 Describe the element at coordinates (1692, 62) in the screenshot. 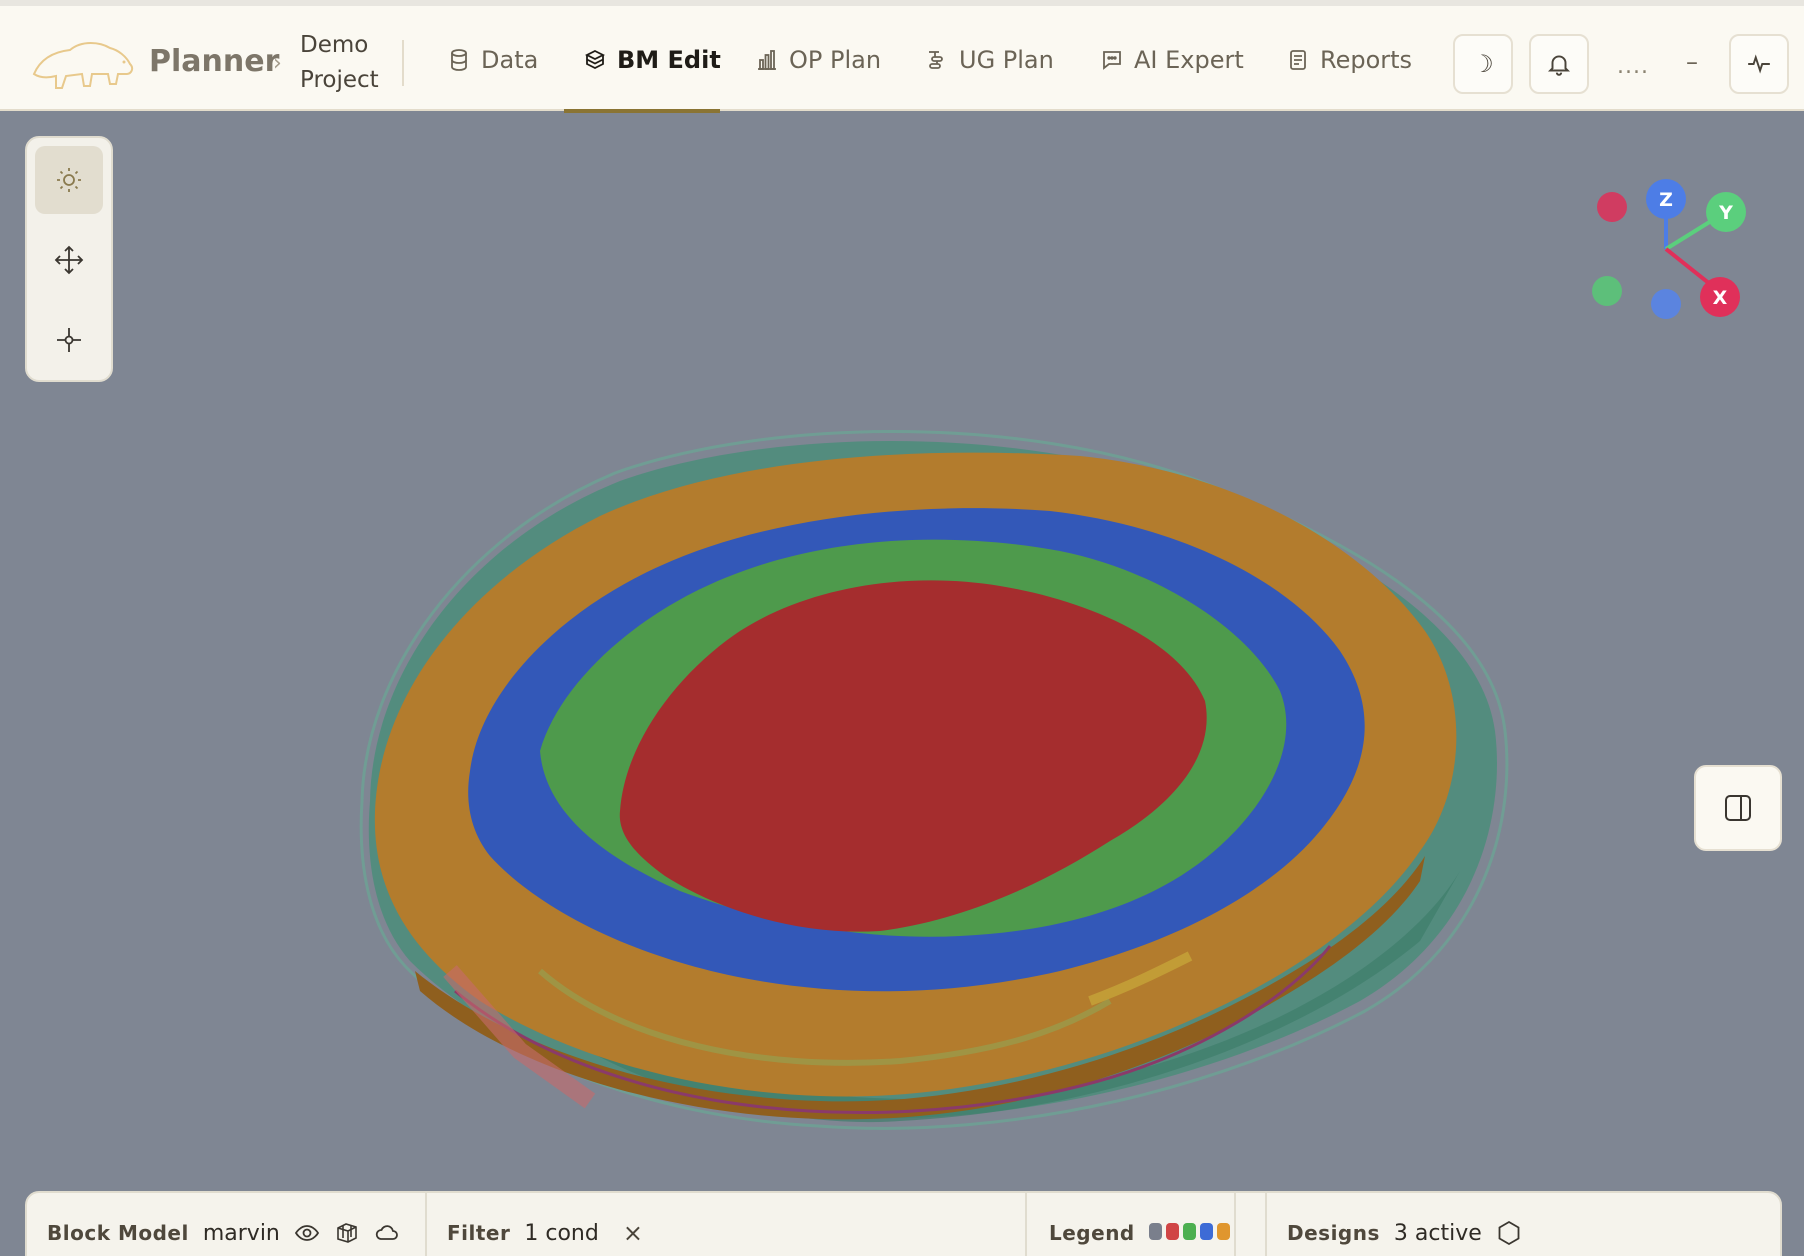

I see `minimize-button: –` at that location.